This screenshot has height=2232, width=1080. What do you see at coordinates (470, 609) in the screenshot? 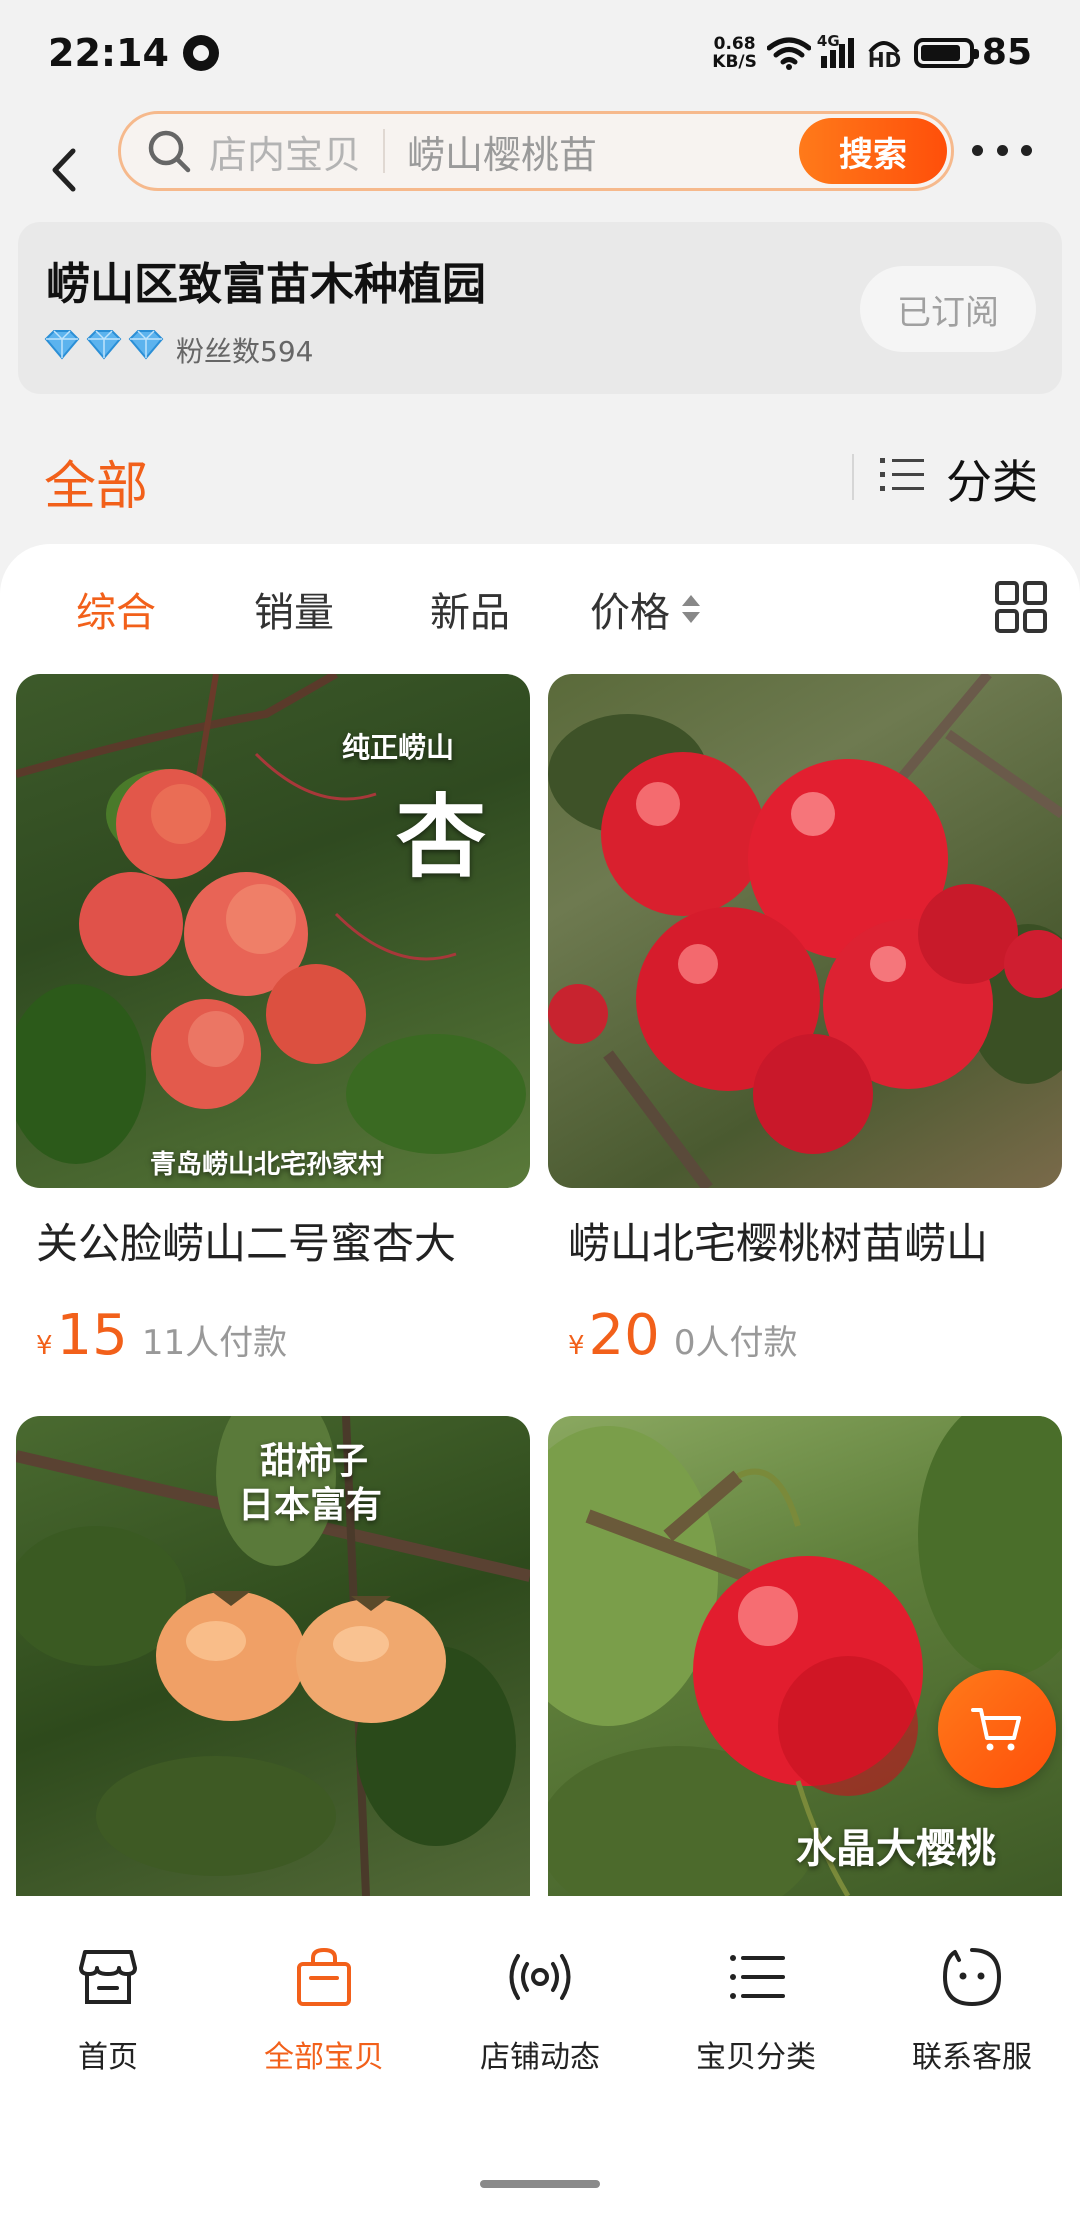
I see `sort-new: 新品` at bounding box center [470, 609].